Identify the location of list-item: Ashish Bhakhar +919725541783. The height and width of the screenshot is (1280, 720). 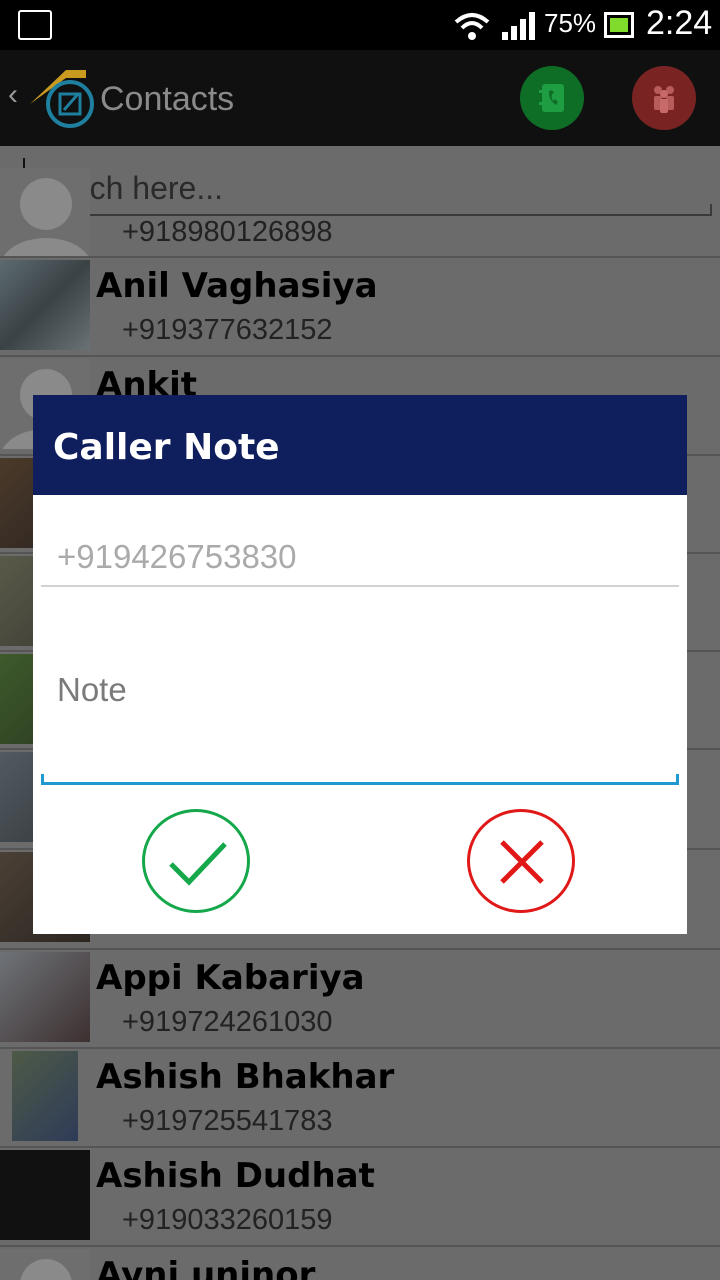
(360, 1096).